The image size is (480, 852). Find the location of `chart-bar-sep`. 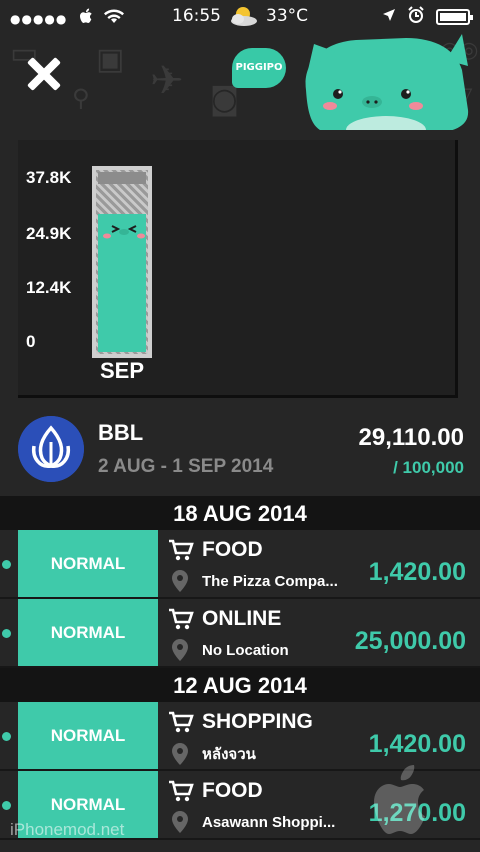

chart-bar-sep is located at coordinates (122, 262).